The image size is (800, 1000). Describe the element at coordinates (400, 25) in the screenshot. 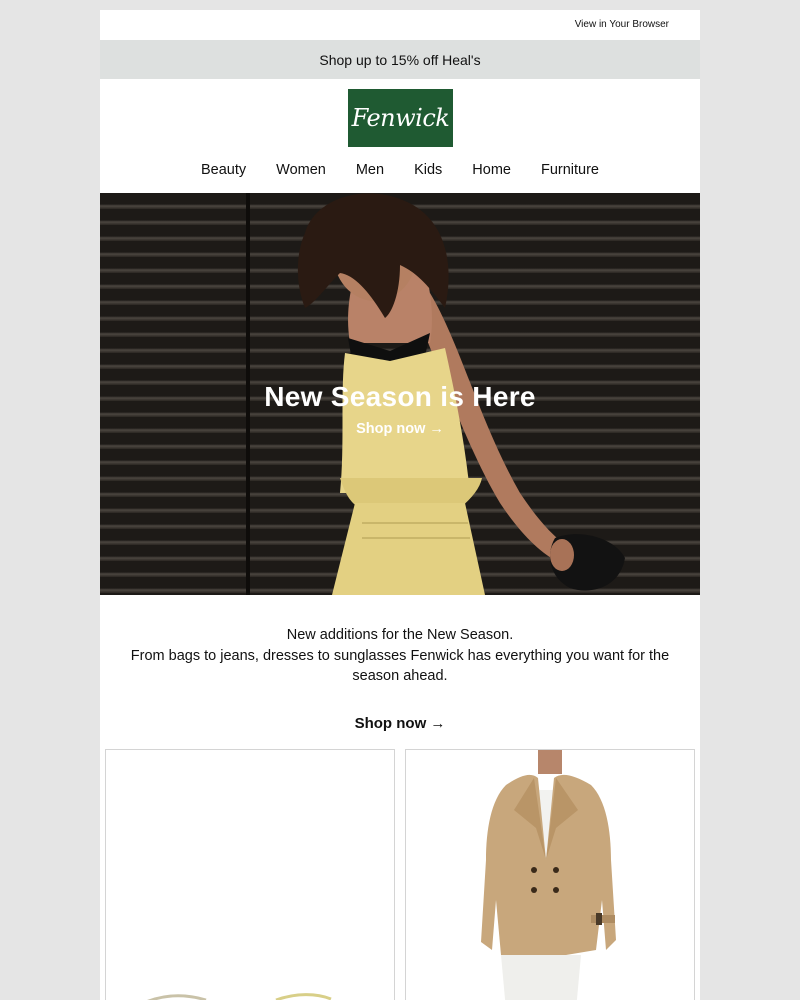

I see `top-bar: View in Your Browser` at that location.